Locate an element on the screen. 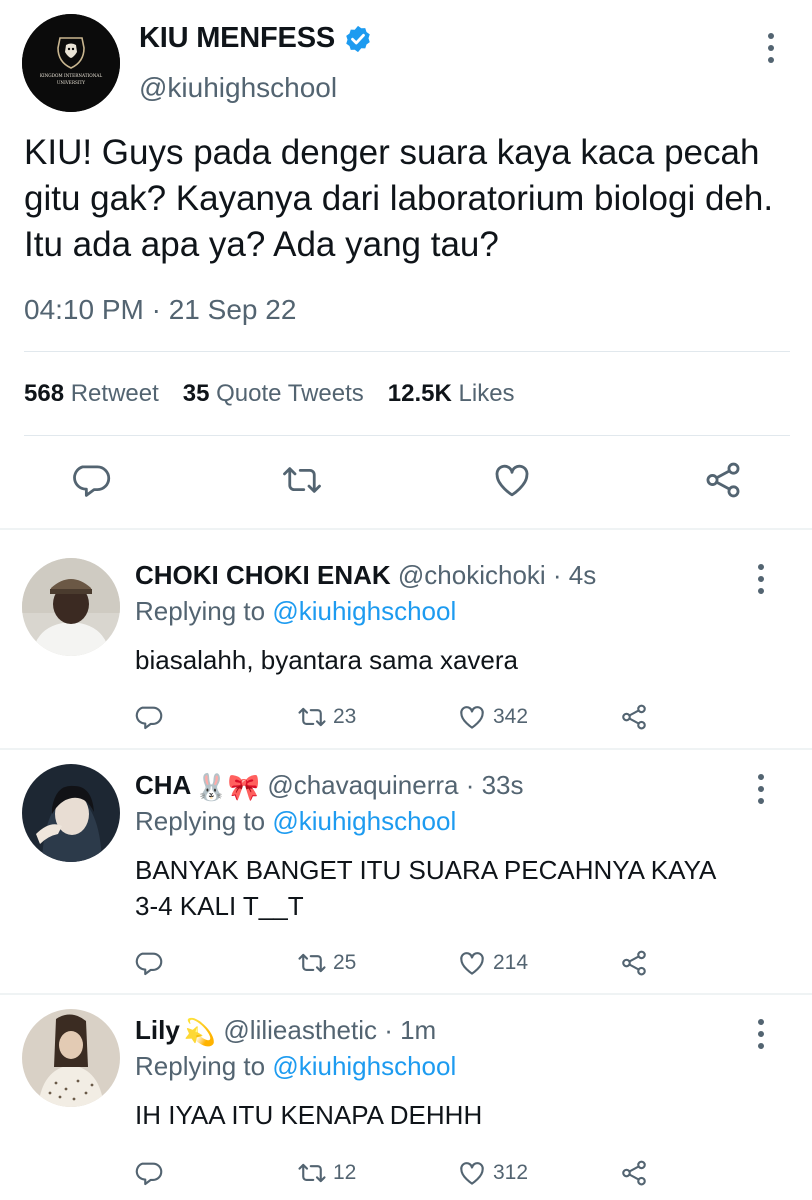 The image size is (812, 1200). name-emoji: 💫 is located at coordinates (200, 1031).